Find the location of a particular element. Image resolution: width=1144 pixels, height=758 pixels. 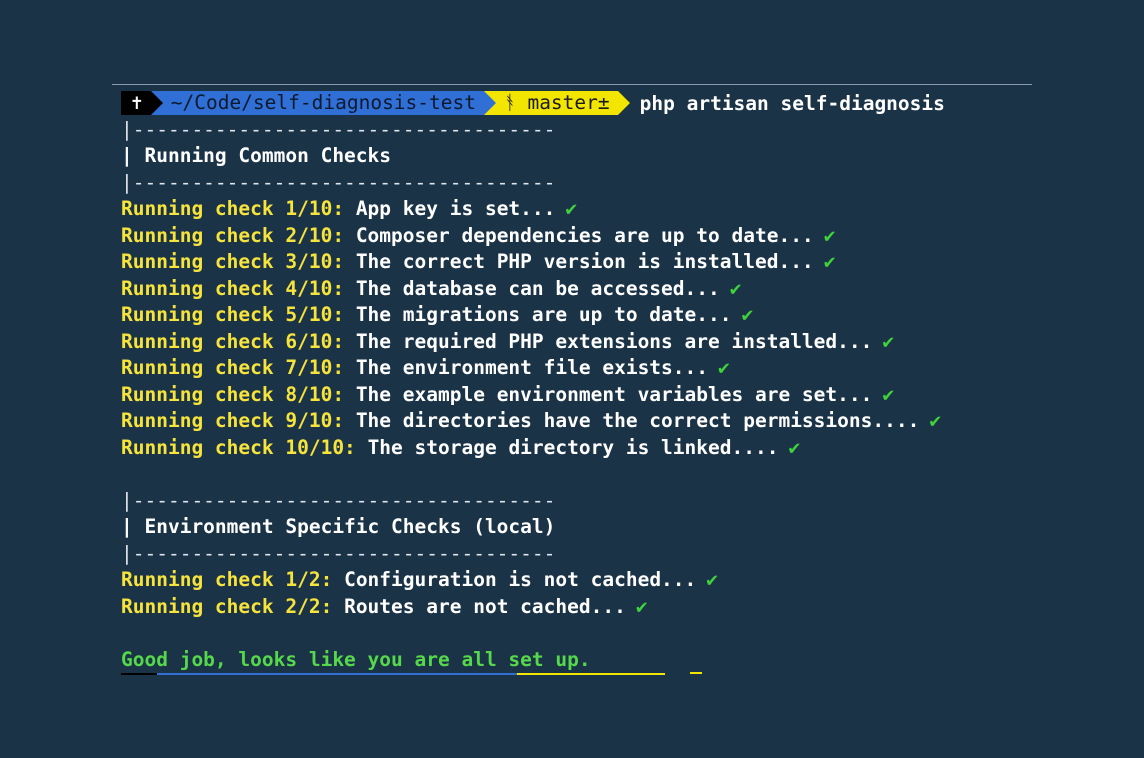

check-label: Running check 5/10: is located at coordinates (233, 314).